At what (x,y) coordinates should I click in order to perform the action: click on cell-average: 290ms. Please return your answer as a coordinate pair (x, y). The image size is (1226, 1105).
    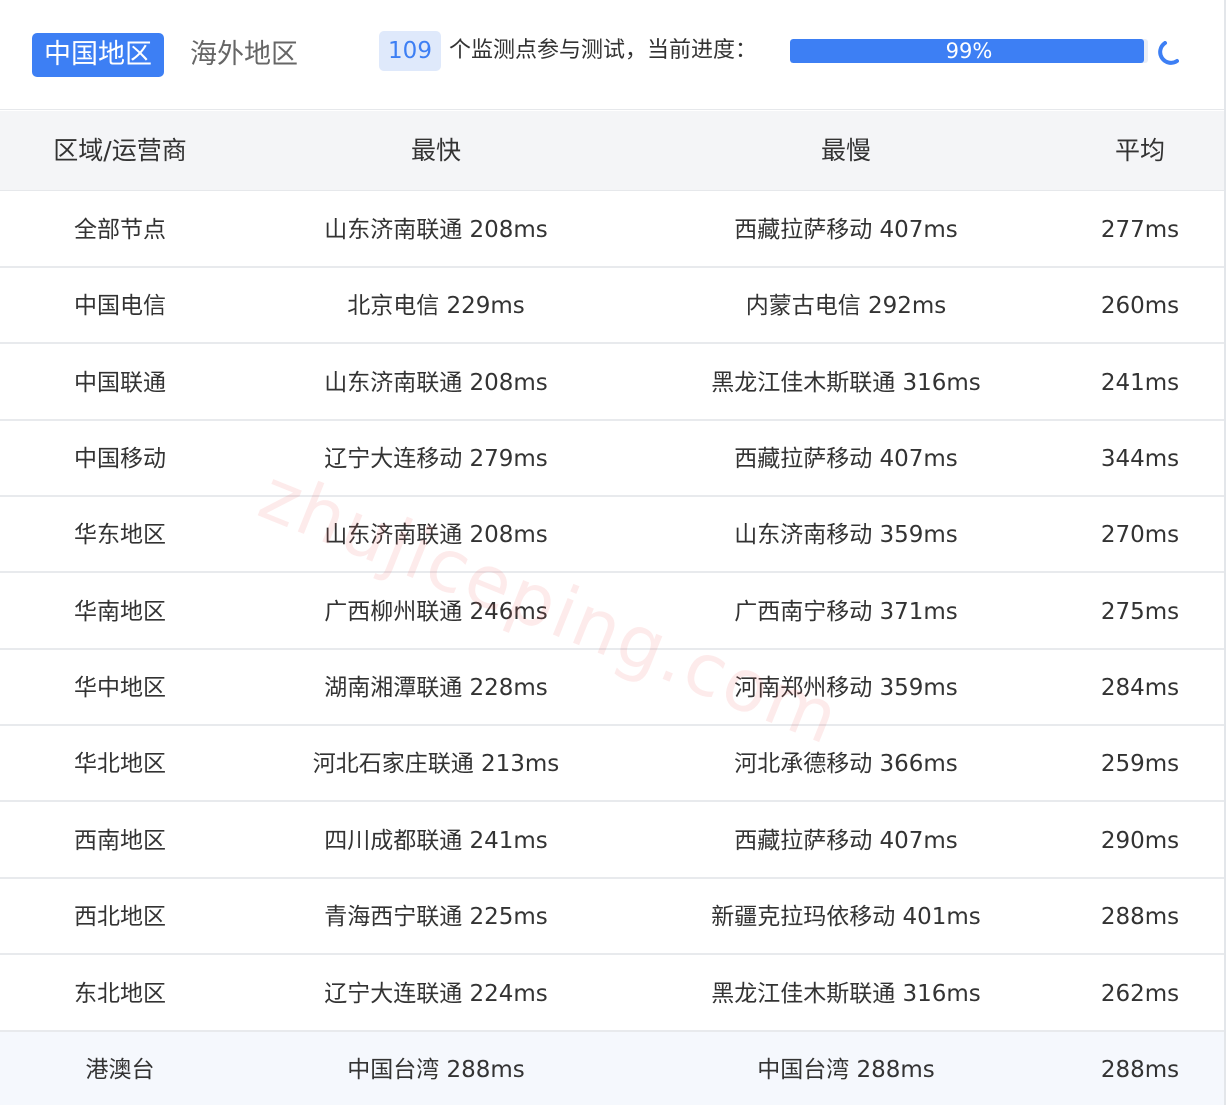
    Looking at the image, I should click on (1140, 841).